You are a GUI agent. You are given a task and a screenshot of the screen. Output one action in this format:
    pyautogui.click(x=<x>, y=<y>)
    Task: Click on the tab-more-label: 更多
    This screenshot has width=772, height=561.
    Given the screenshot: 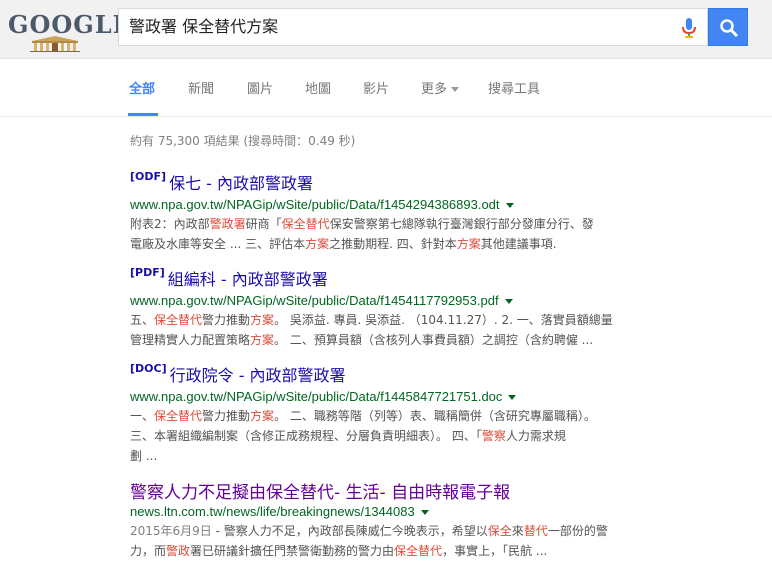 What is the action you would take?
    pyautogui.click(x=434, y=89)
    